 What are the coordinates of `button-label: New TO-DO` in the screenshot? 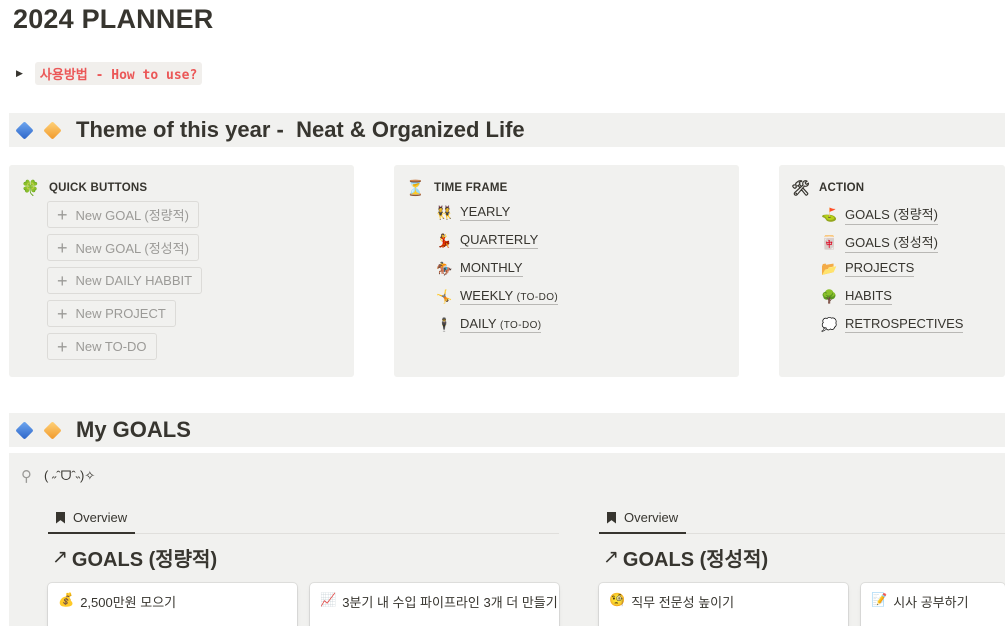 It's located at (111, 346).